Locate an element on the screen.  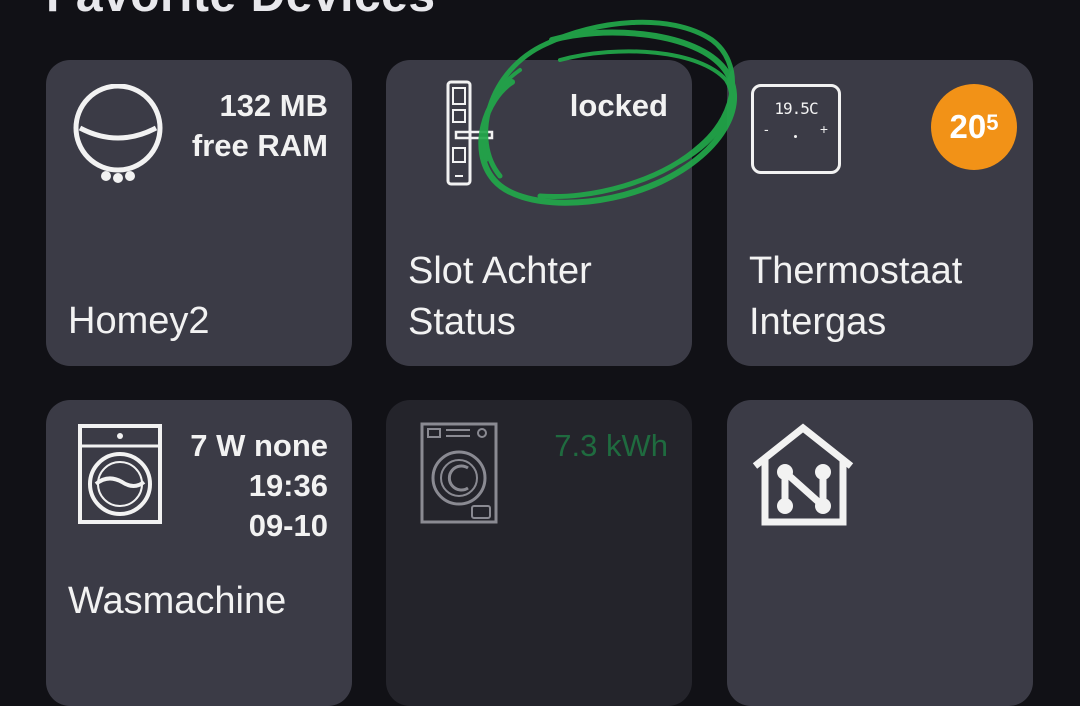
temperature-decimal: 5 is located at coordinates (992, 122).